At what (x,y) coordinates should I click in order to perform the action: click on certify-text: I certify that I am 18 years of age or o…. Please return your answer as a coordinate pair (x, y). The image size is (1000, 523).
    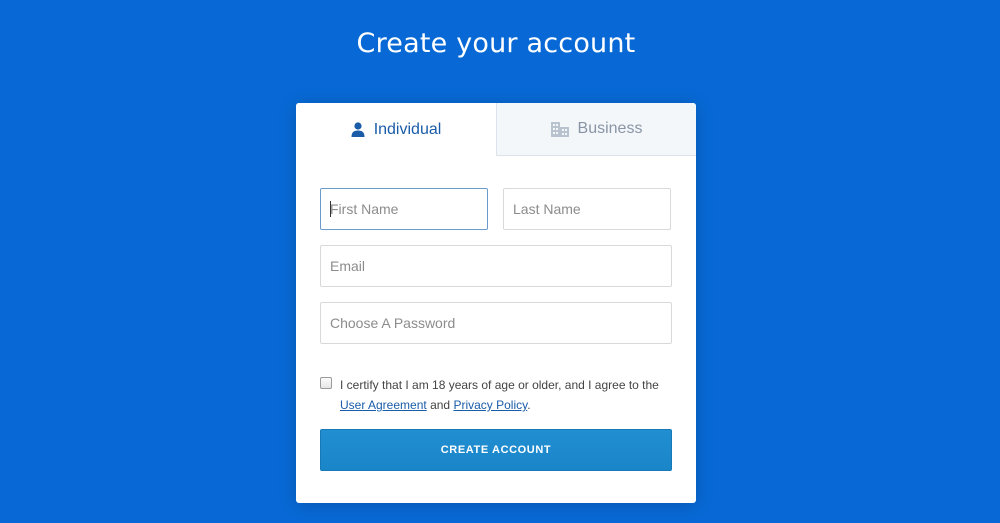
    Looking at the image, I should click on (510, 395).